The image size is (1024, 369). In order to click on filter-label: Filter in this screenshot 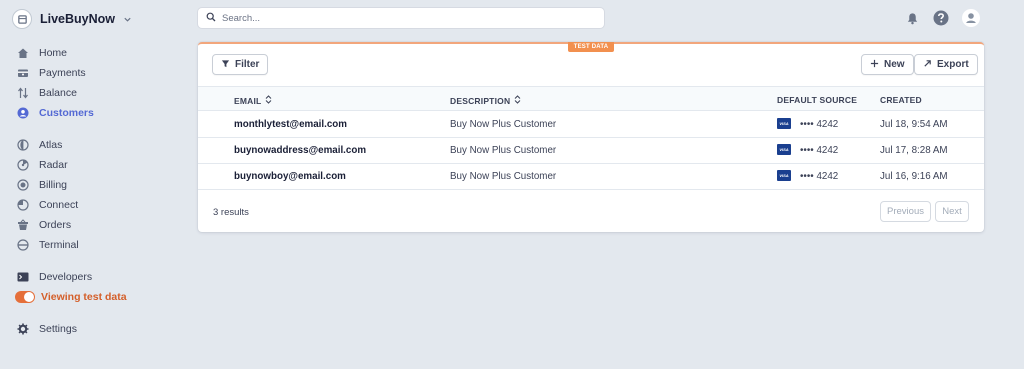, I will do `click(247, 64)`.